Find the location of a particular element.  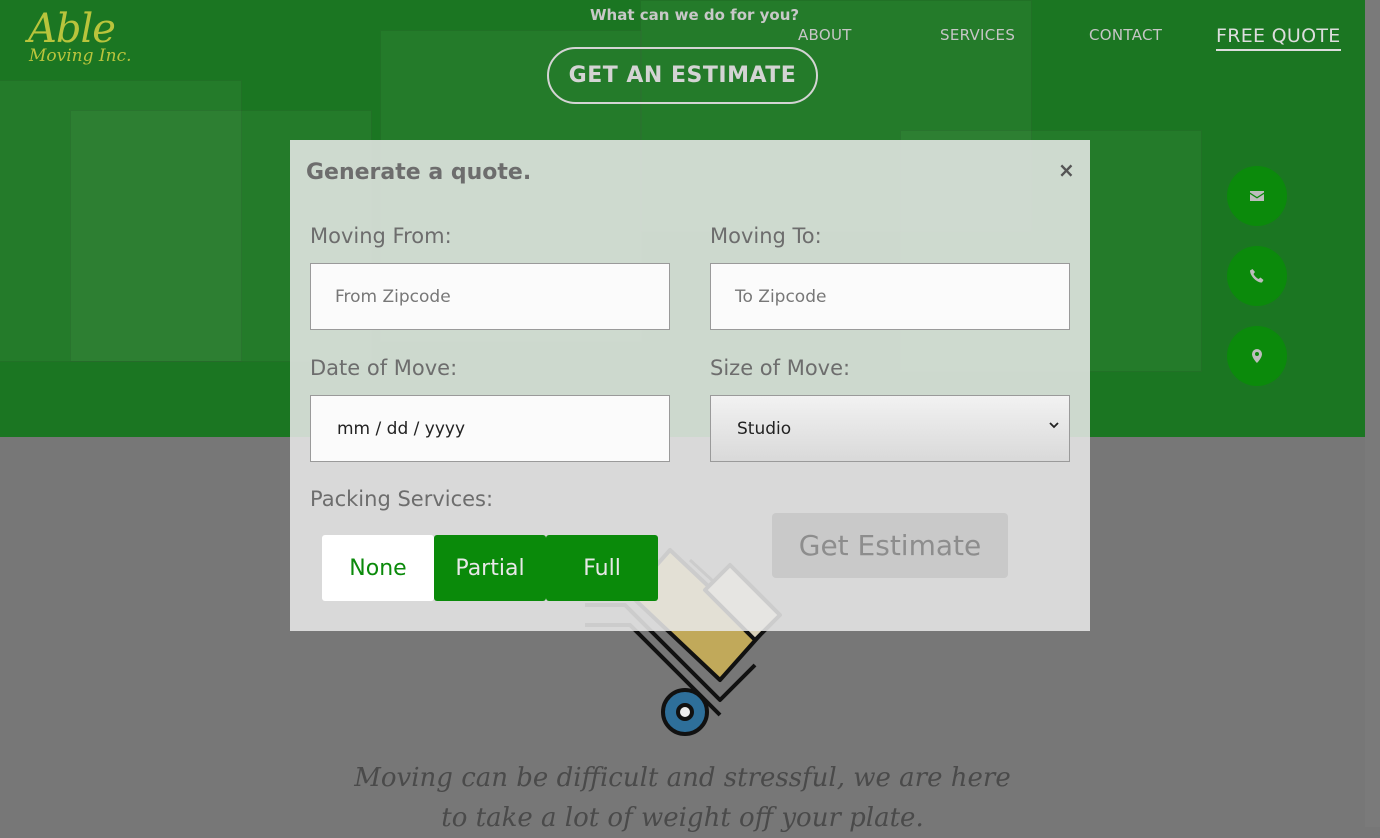

date-of-move-label: Date of Move: is located at coordinates (384, 368).